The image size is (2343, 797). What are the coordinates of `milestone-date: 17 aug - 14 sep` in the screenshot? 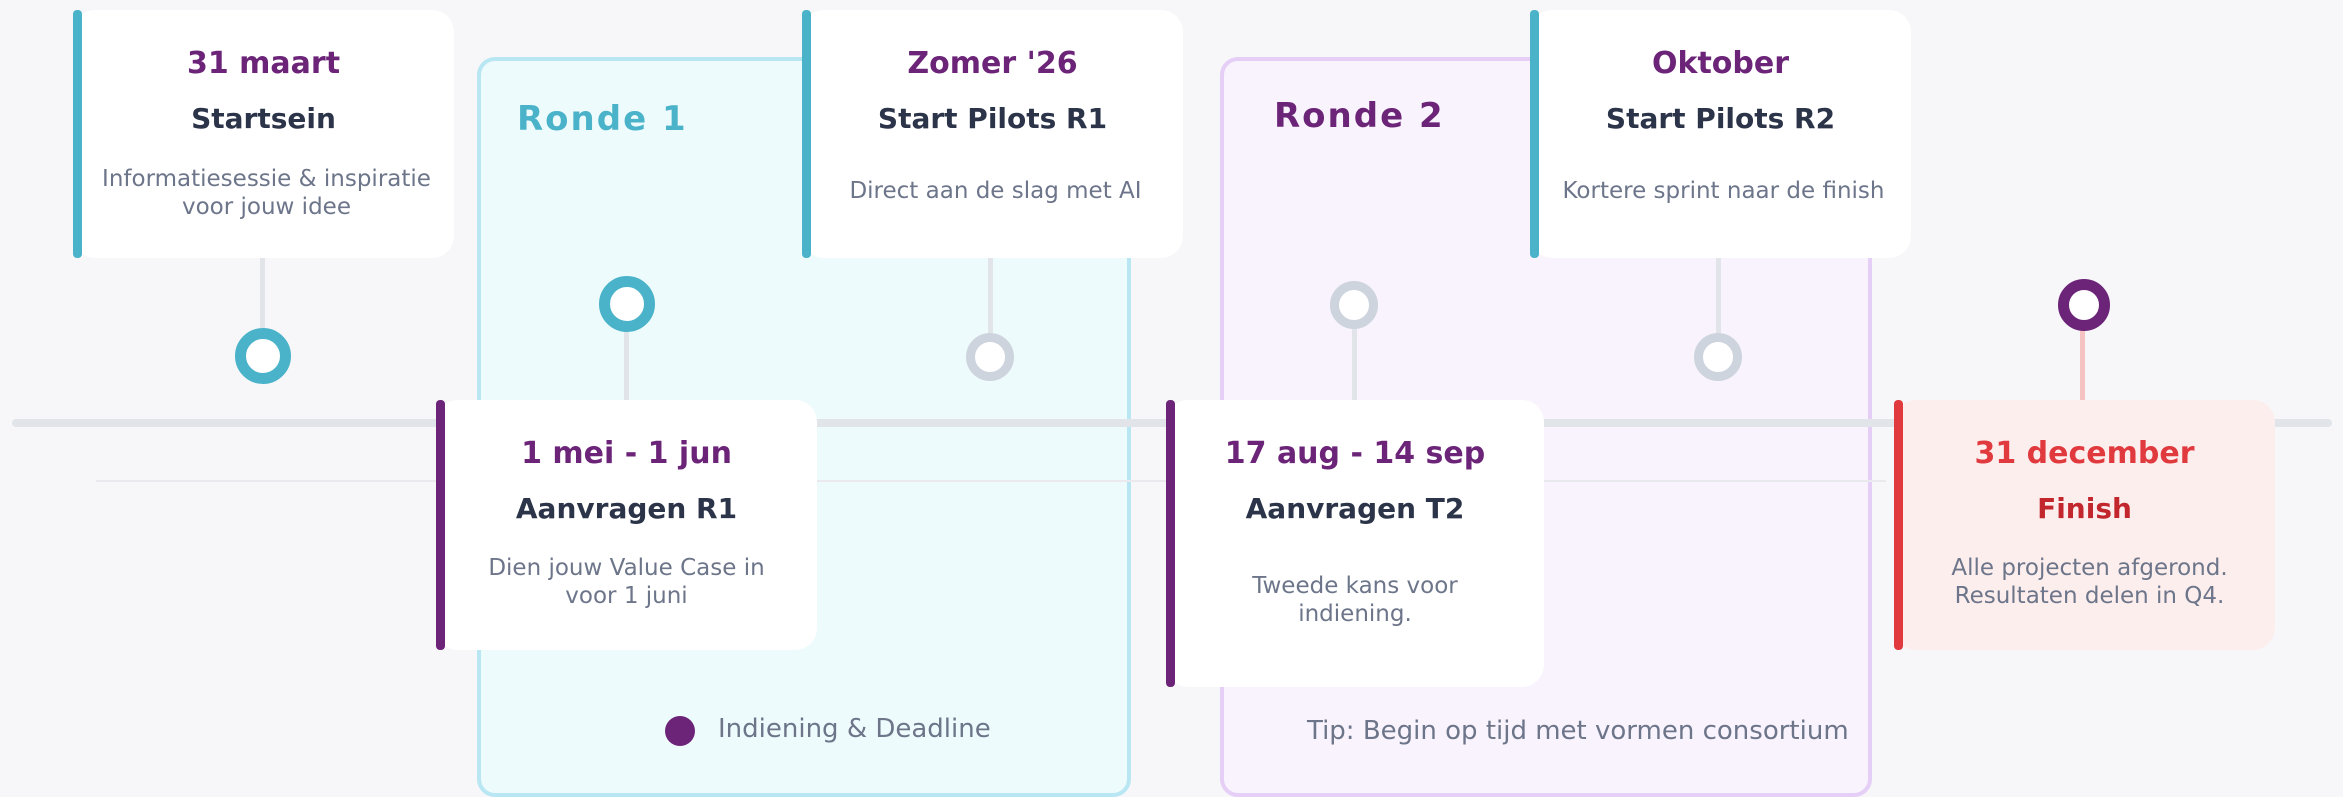 It's located at (1355, 453).